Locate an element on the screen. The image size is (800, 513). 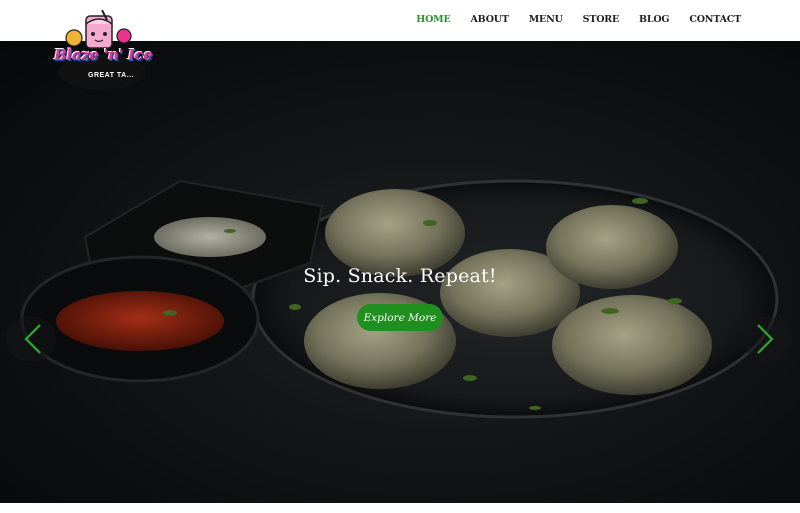
chevron-right-icon is located at coordinates (765, 339).